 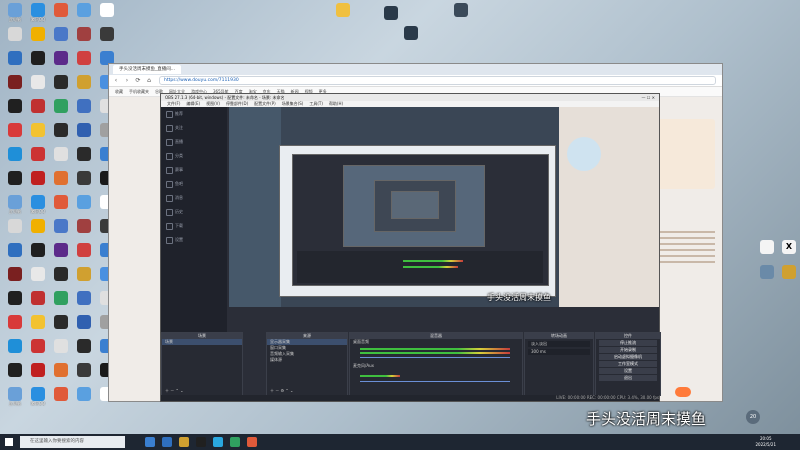 What do you see at coordinates (194, 198) in the screenshot?
I see `left-nav-item: 消息` at bounding box center [194, 198].